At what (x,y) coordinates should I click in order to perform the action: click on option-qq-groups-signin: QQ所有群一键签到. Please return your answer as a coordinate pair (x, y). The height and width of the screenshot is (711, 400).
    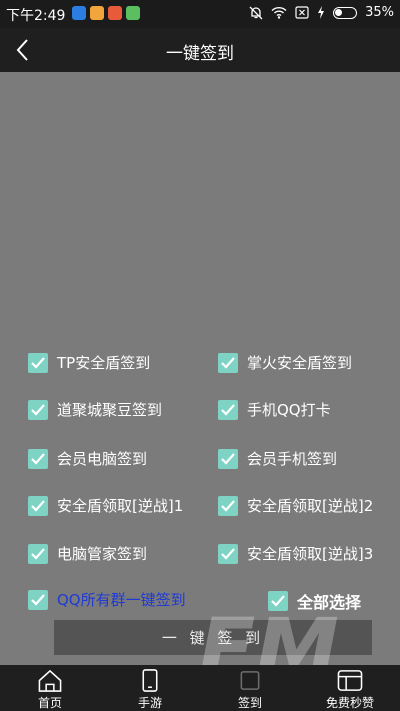
    Looking at the image, I should click on (107, 599).